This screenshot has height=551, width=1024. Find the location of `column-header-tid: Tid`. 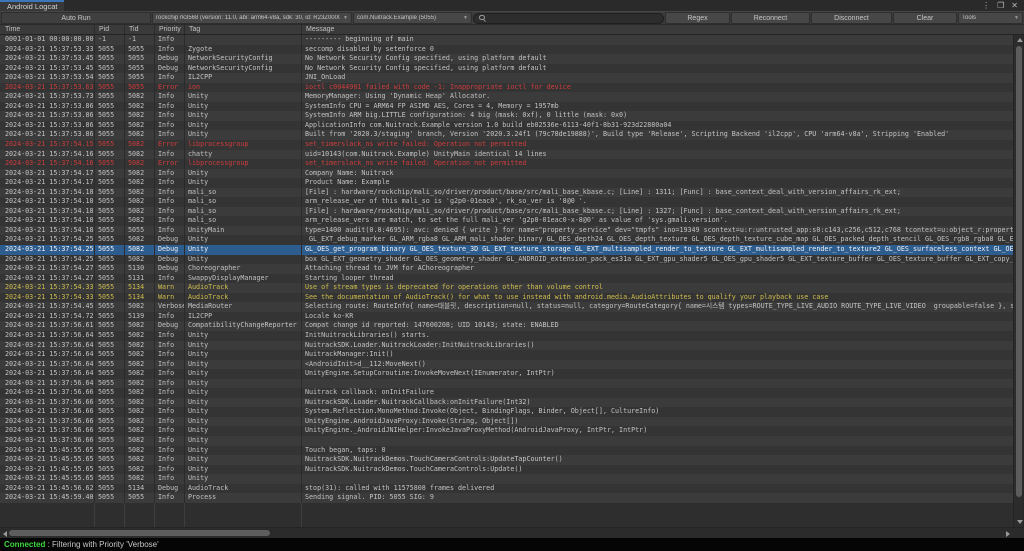

column-header-tid: Tid is located at coordinates (140, 29).